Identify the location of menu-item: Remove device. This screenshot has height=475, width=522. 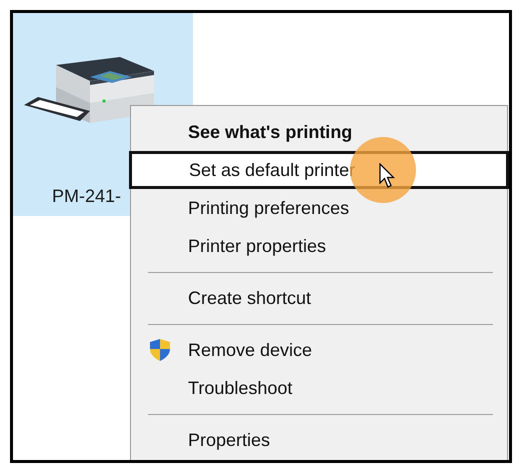
(319, 350).